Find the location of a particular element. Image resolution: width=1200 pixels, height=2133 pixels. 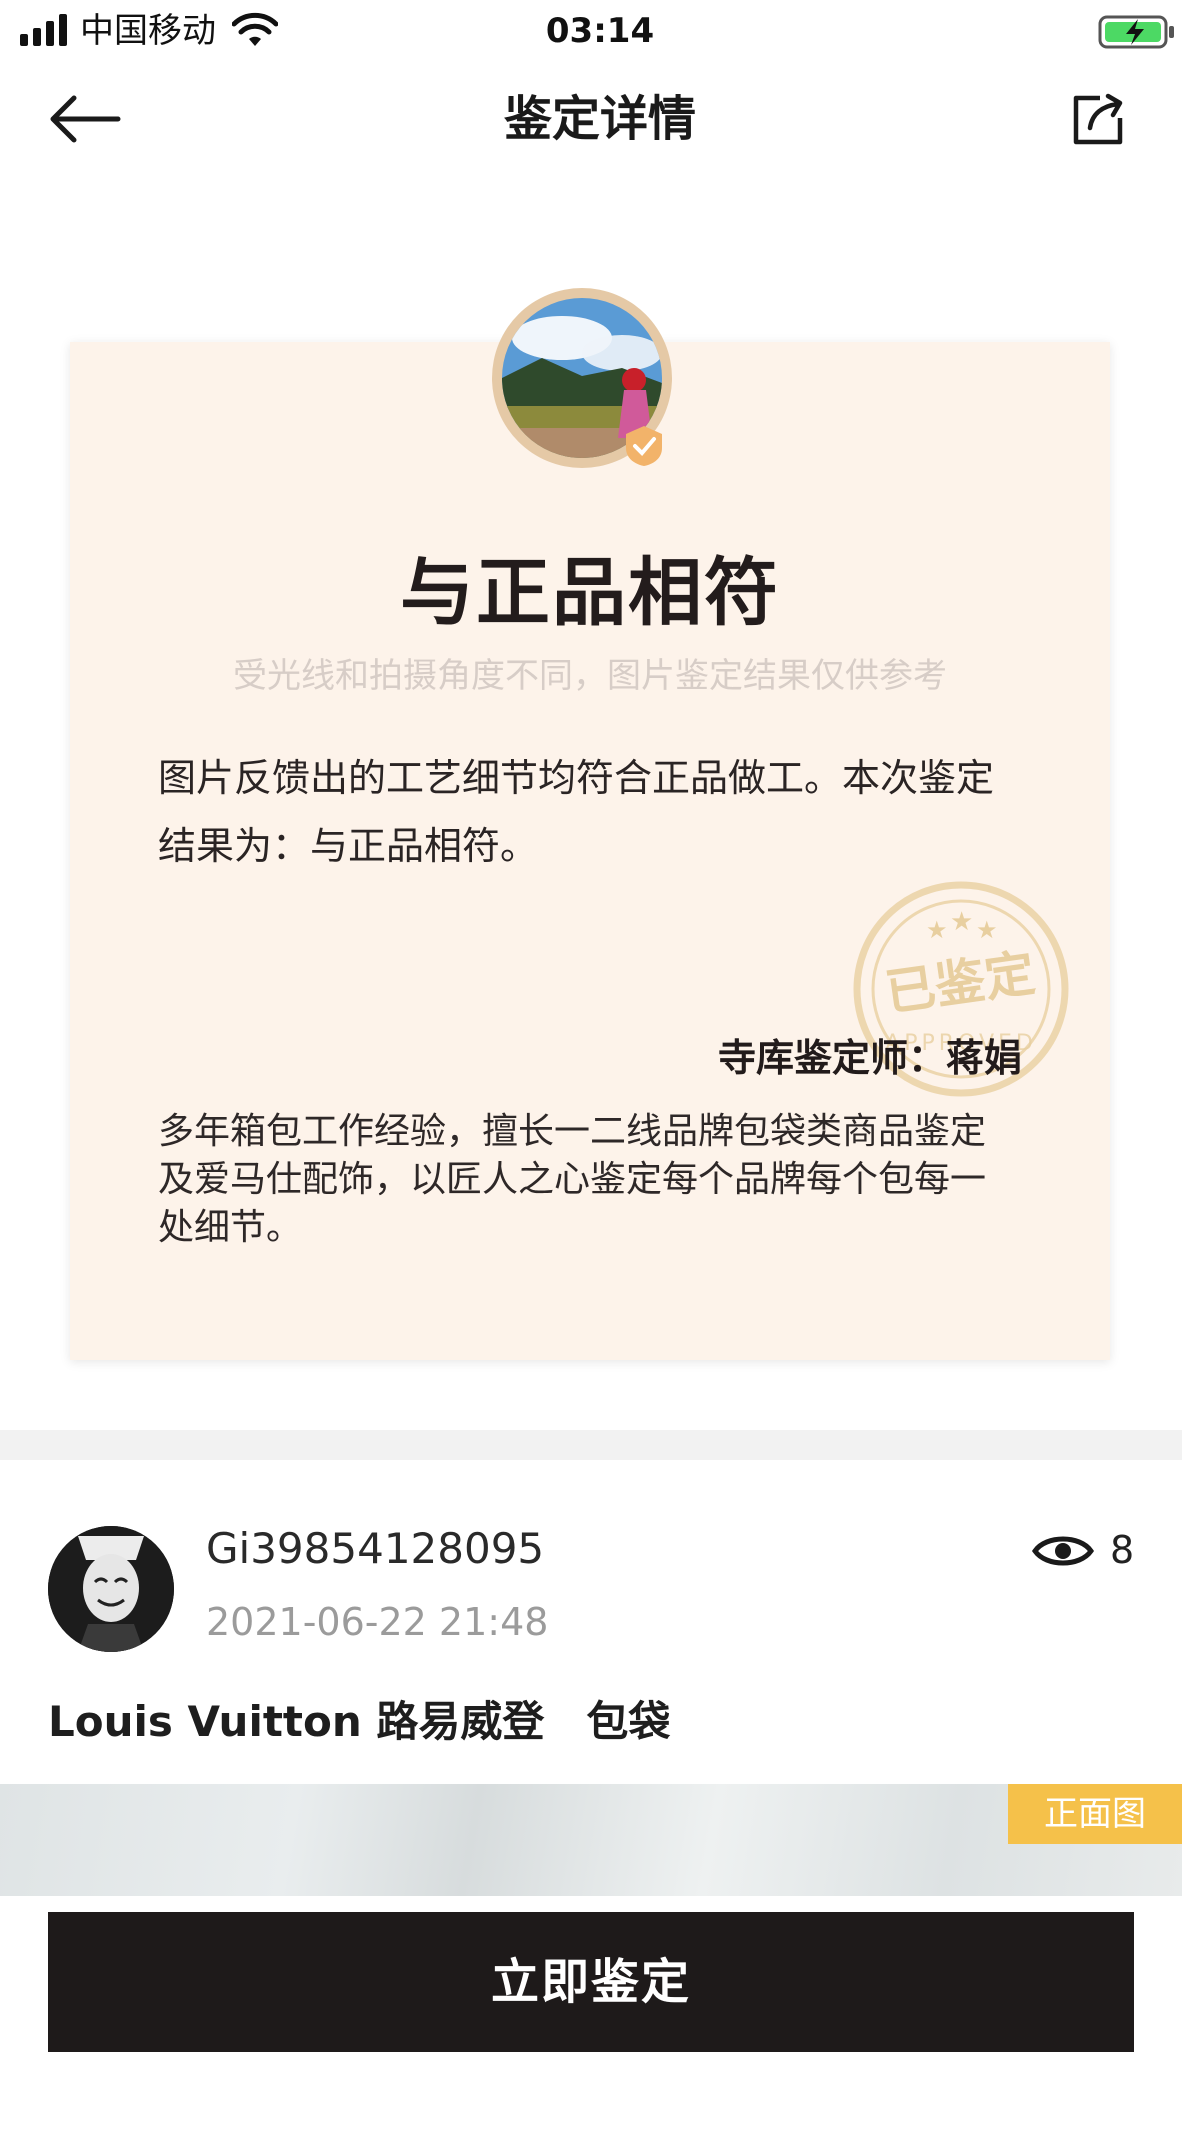

verified-badge-icon is located at coordinates (644, 446).